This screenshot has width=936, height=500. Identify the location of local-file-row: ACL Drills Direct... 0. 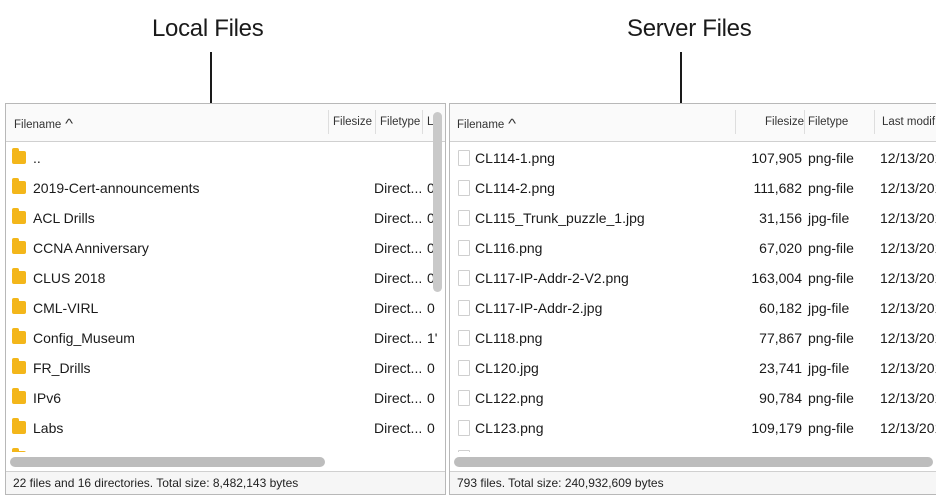
(225, 219).